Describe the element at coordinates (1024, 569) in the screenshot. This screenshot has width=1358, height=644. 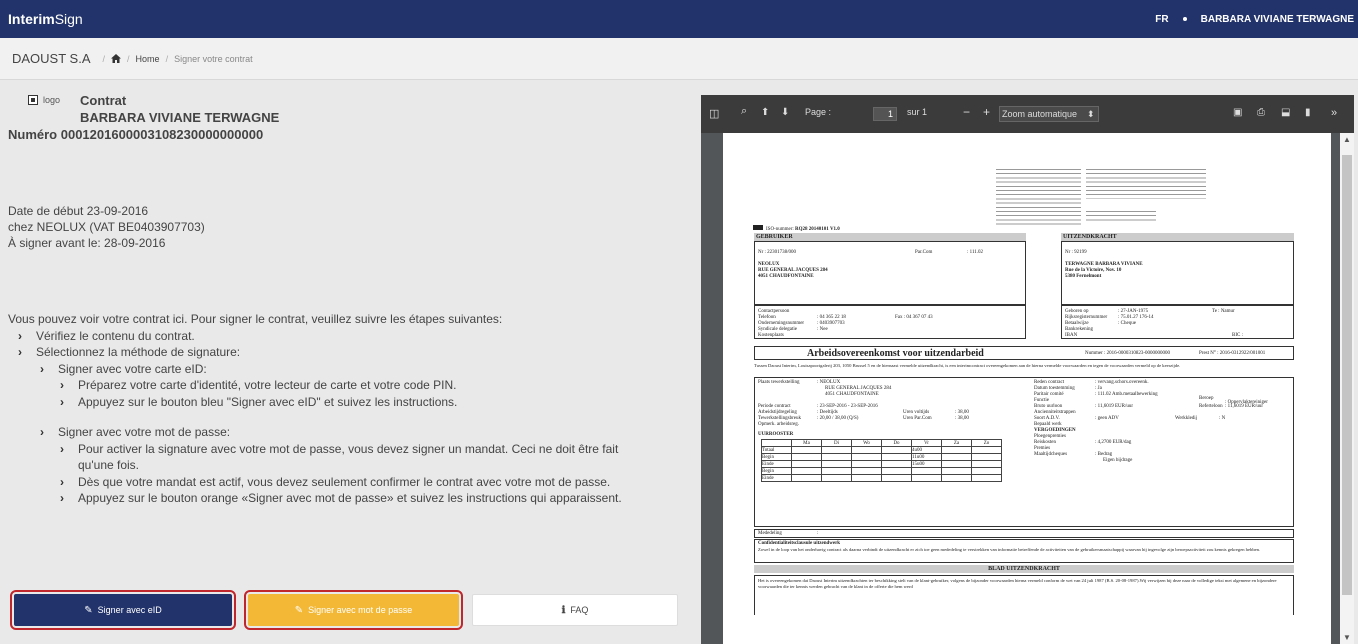
I see `blad-header: BLAD UITZENDKRACHT` at that location.